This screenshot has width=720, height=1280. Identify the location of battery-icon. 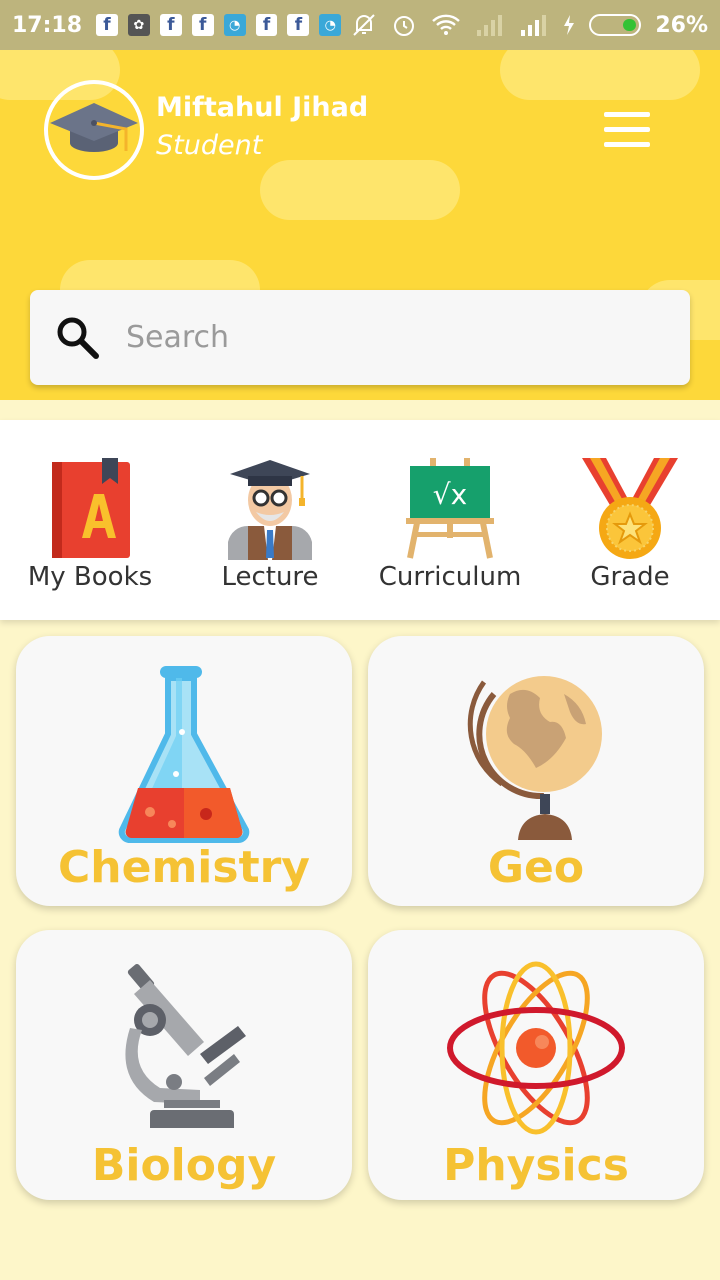
(615, 25).